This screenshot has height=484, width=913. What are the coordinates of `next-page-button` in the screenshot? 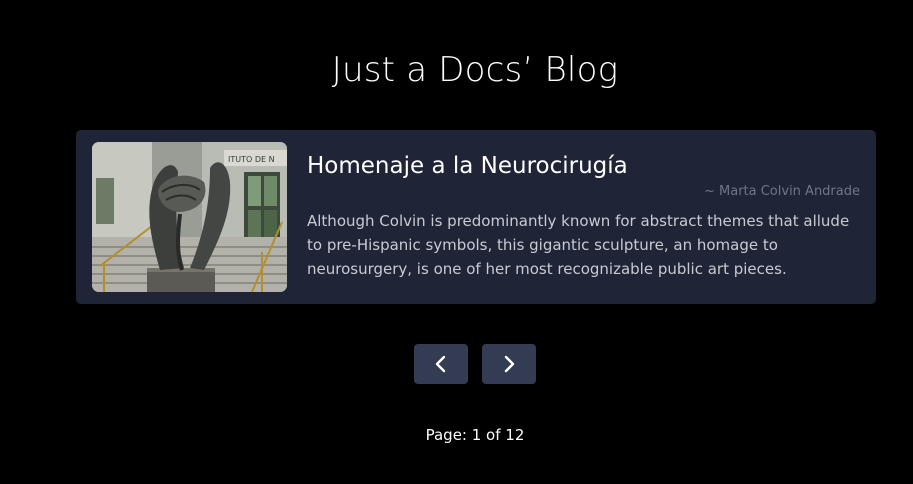 It's located at (509, 364).